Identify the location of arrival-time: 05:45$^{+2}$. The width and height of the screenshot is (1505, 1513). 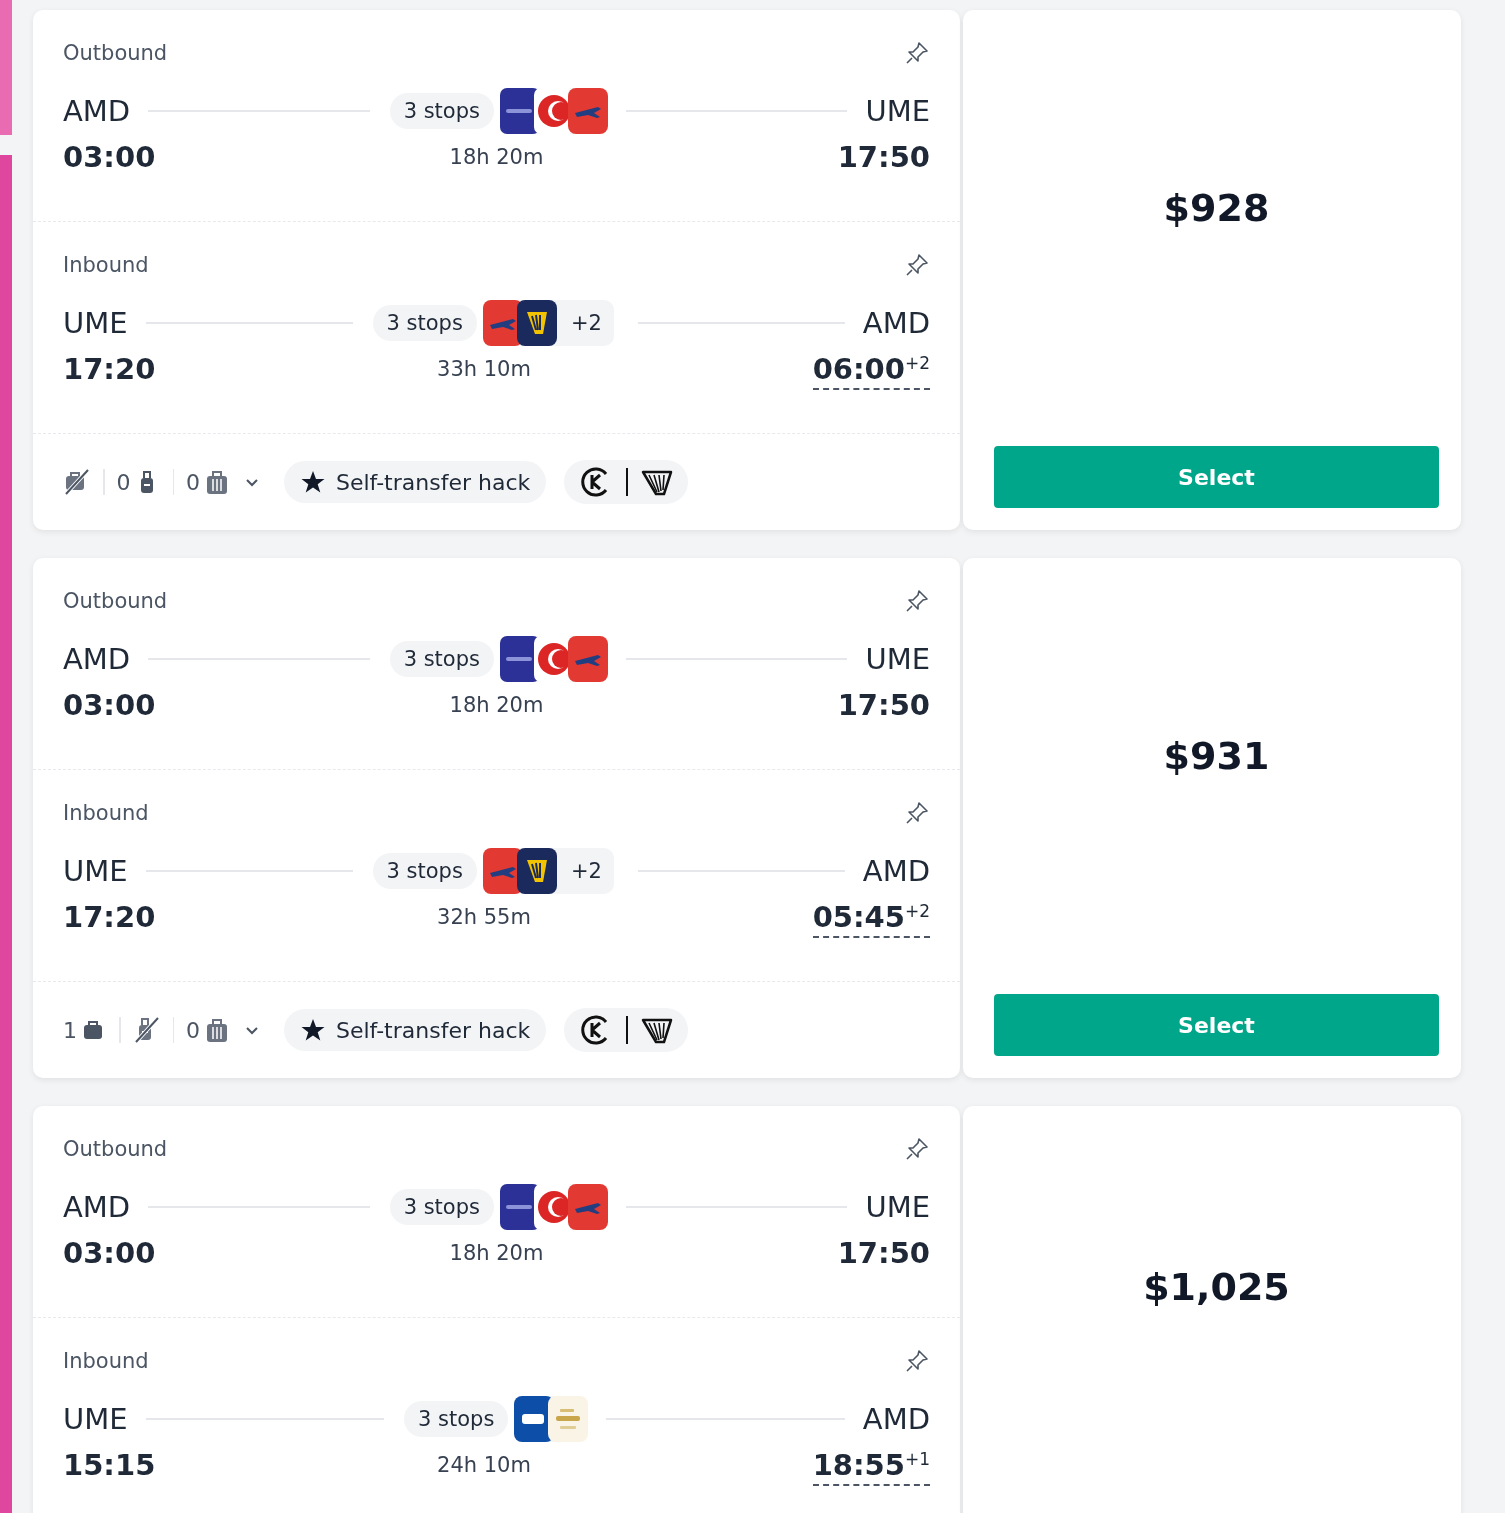
(871, 919).